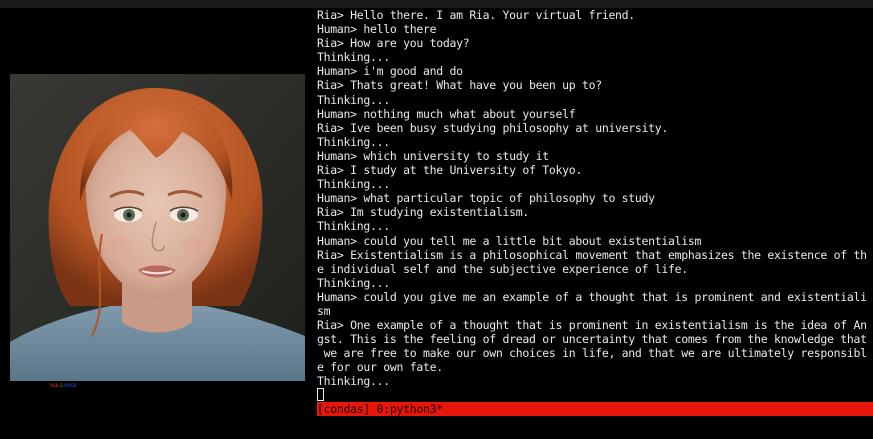 The width and height of the screenshot is (873, 439). What do you see at coordinates (390, 71) in the screenshot?
I see `terminal-line: Human> i'm good and do` at bounding box center [390, 71].